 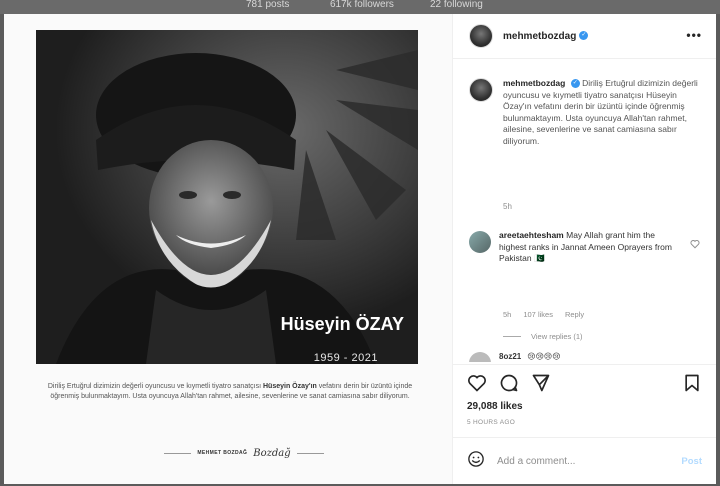 I want to click on post-actions: 29,088 likes 5 HOURS AGO Post, so click(x=584, y=424).